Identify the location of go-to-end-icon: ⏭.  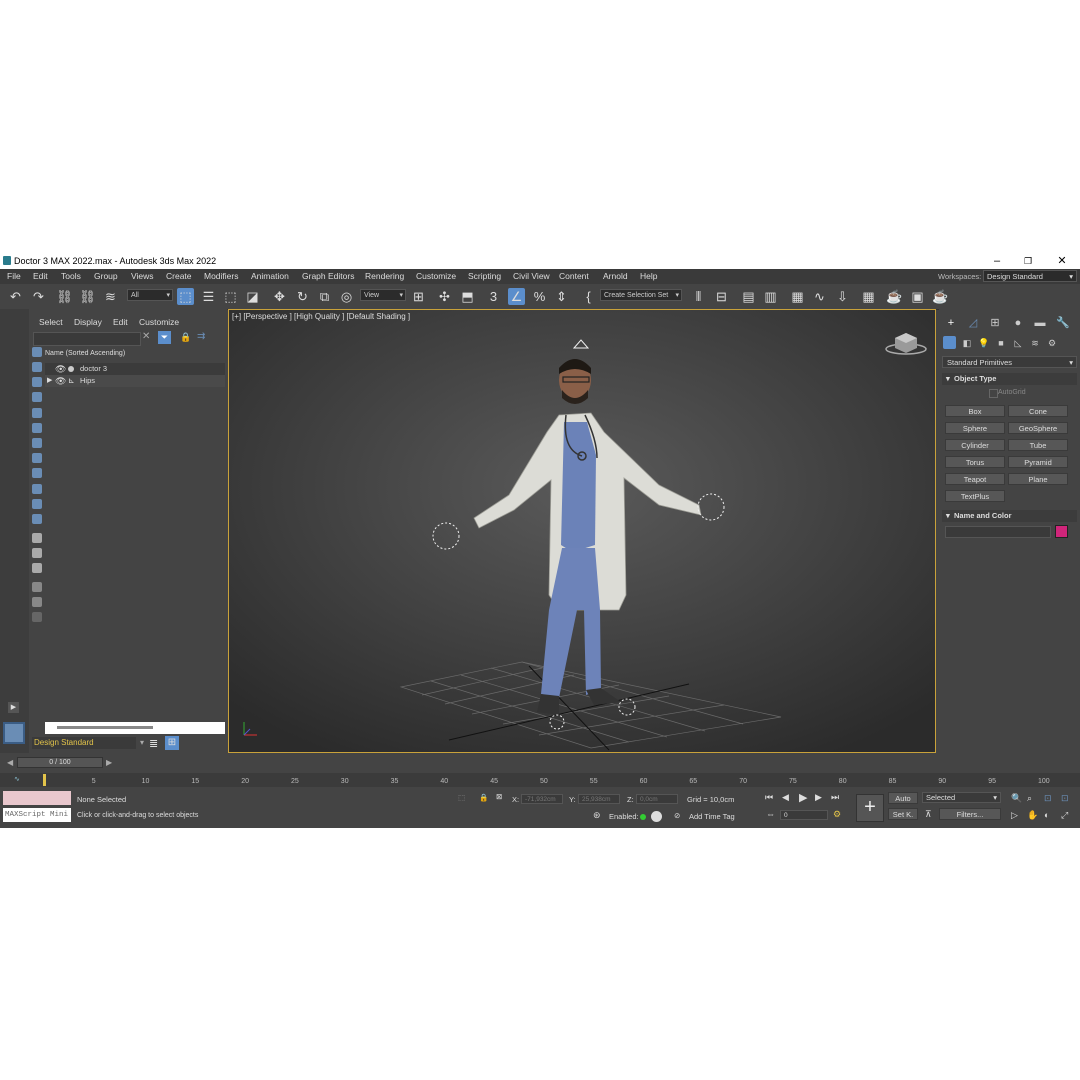
(835, 797).